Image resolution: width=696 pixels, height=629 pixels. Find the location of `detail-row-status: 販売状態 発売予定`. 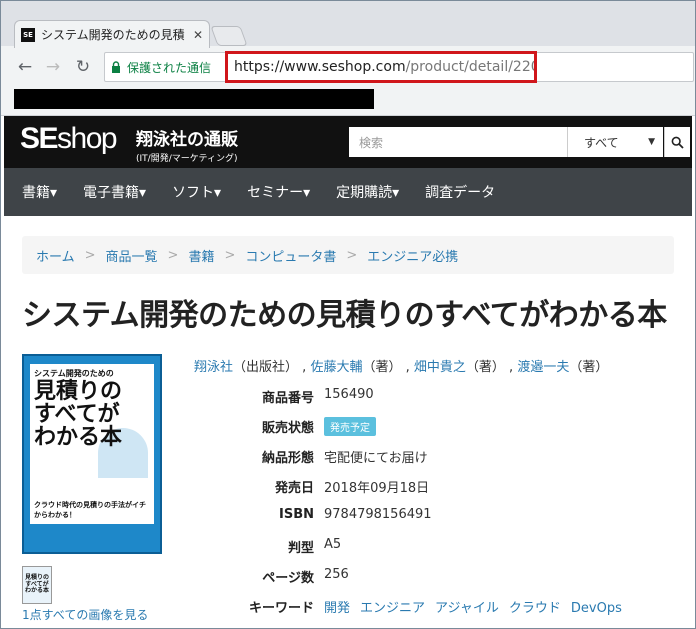

detail-row-status: 販売状態 発売予定 is located at coordinates (434, 427).